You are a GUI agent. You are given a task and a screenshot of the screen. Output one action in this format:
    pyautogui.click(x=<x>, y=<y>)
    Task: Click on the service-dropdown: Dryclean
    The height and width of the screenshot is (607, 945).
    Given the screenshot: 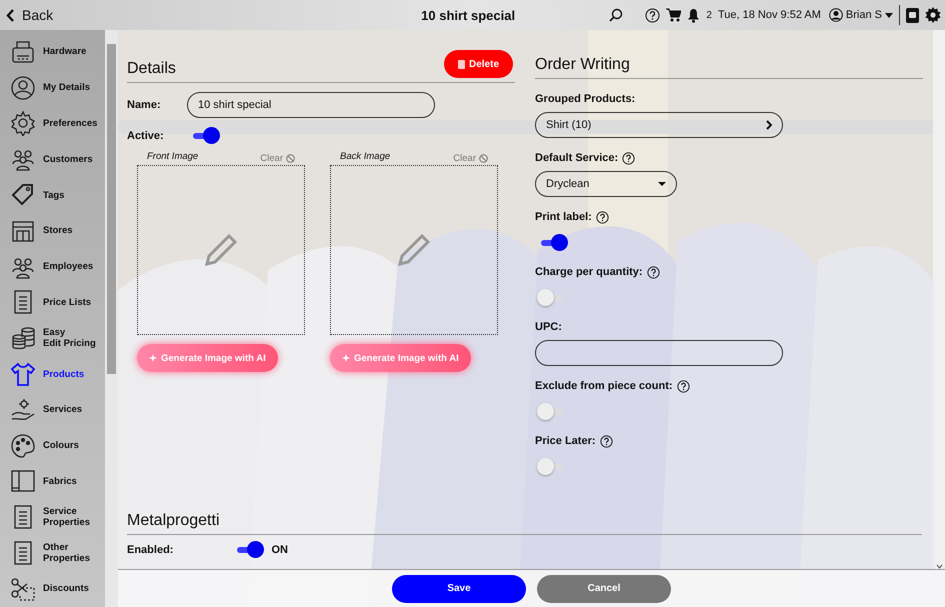 What is the action you would take?
    pyautogui.click(x=606, y=184)
    